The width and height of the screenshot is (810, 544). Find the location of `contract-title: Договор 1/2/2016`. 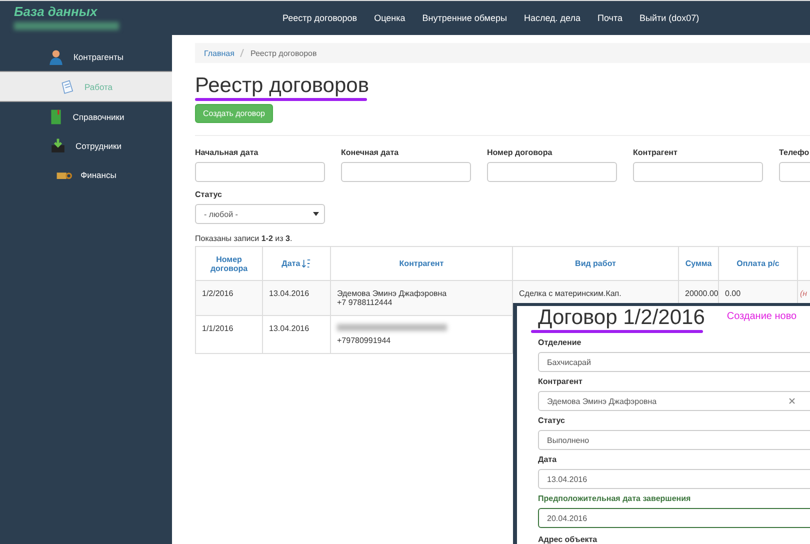

contract-title: Договор 1/2/2016 is located at coordinates (621, 318).